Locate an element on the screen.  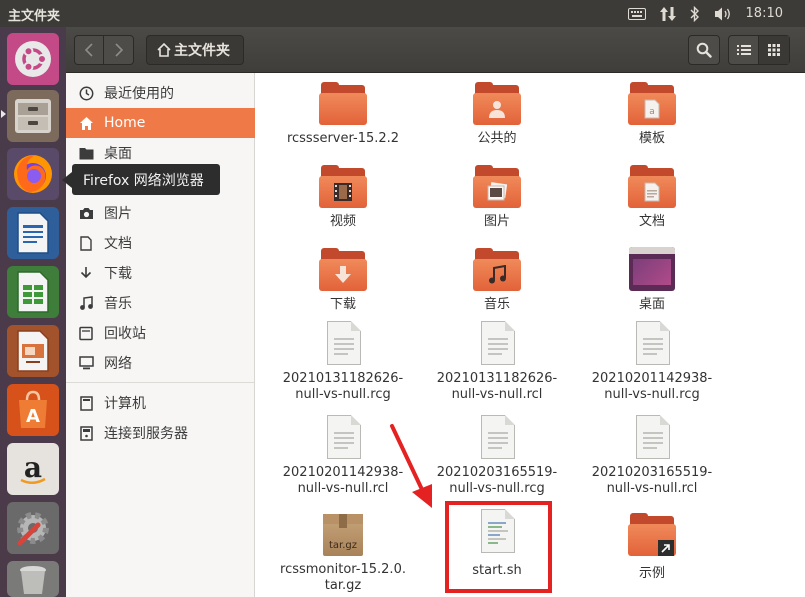
sidebar-item-label: 计算机 is located at coordinates (125, 404).